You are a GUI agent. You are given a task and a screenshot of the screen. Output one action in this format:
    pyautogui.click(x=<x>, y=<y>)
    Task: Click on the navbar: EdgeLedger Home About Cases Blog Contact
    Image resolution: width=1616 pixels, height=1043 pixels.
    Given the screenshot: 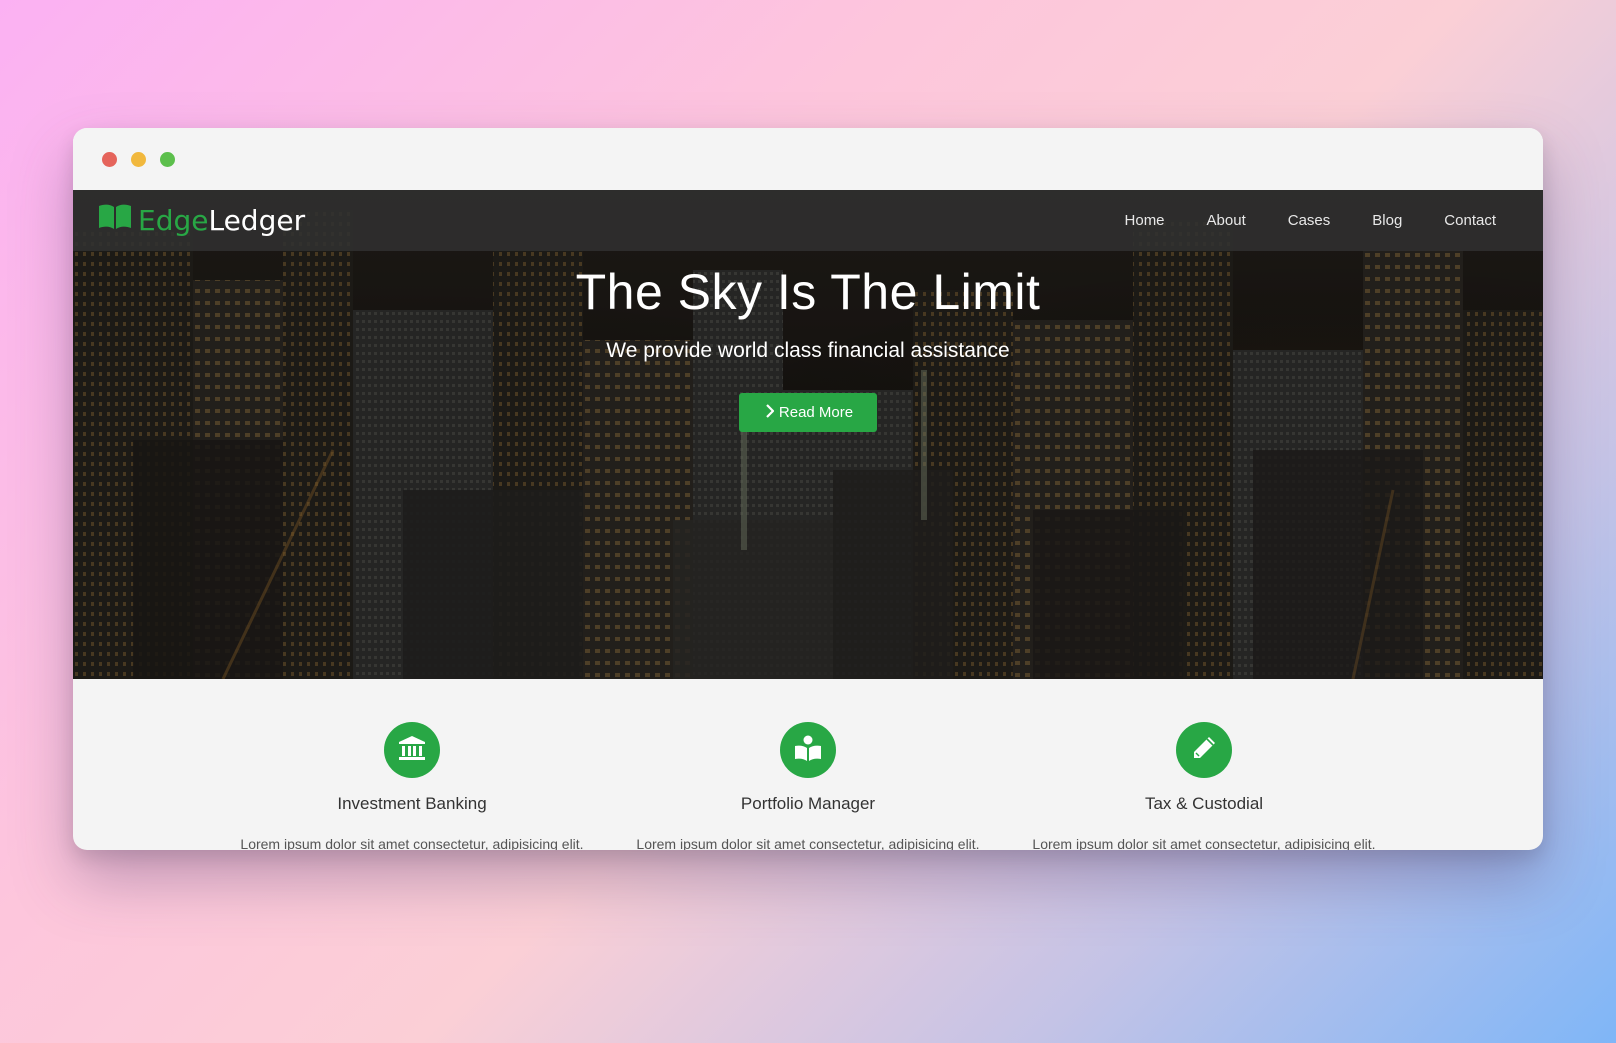 What is the action you would take?
    pyautogui.click(x=808, y=220)
    